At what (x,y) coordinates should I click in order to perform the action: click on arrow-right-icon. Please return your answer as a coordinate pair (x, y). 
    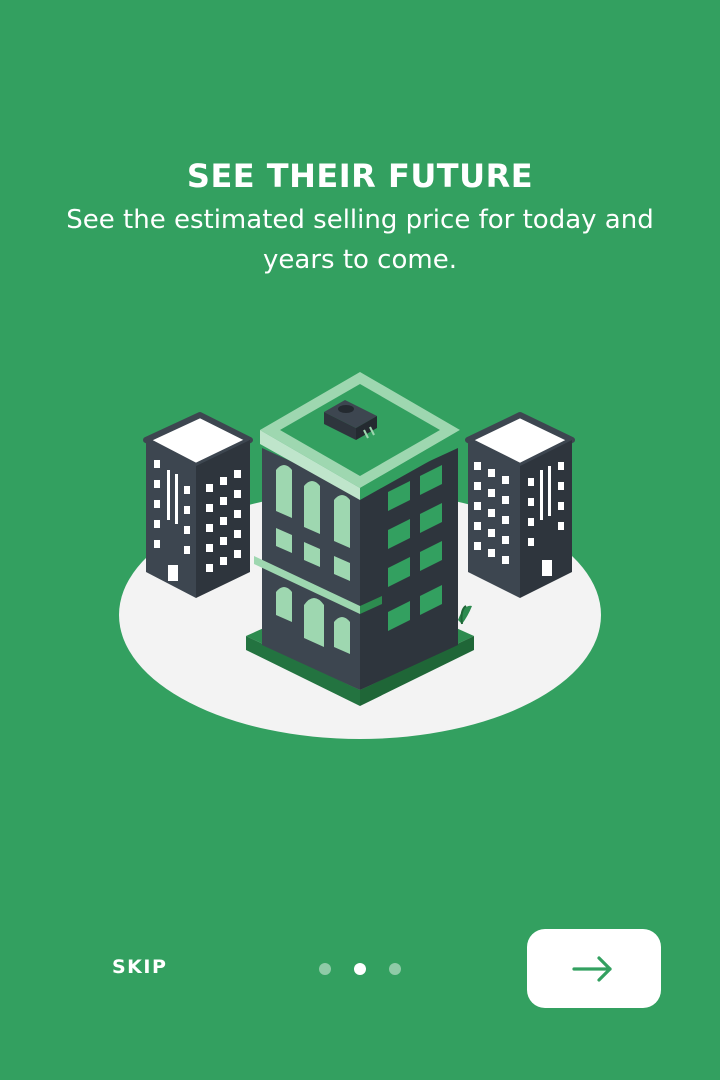
    Looking at the image, I should click on (592, 969).